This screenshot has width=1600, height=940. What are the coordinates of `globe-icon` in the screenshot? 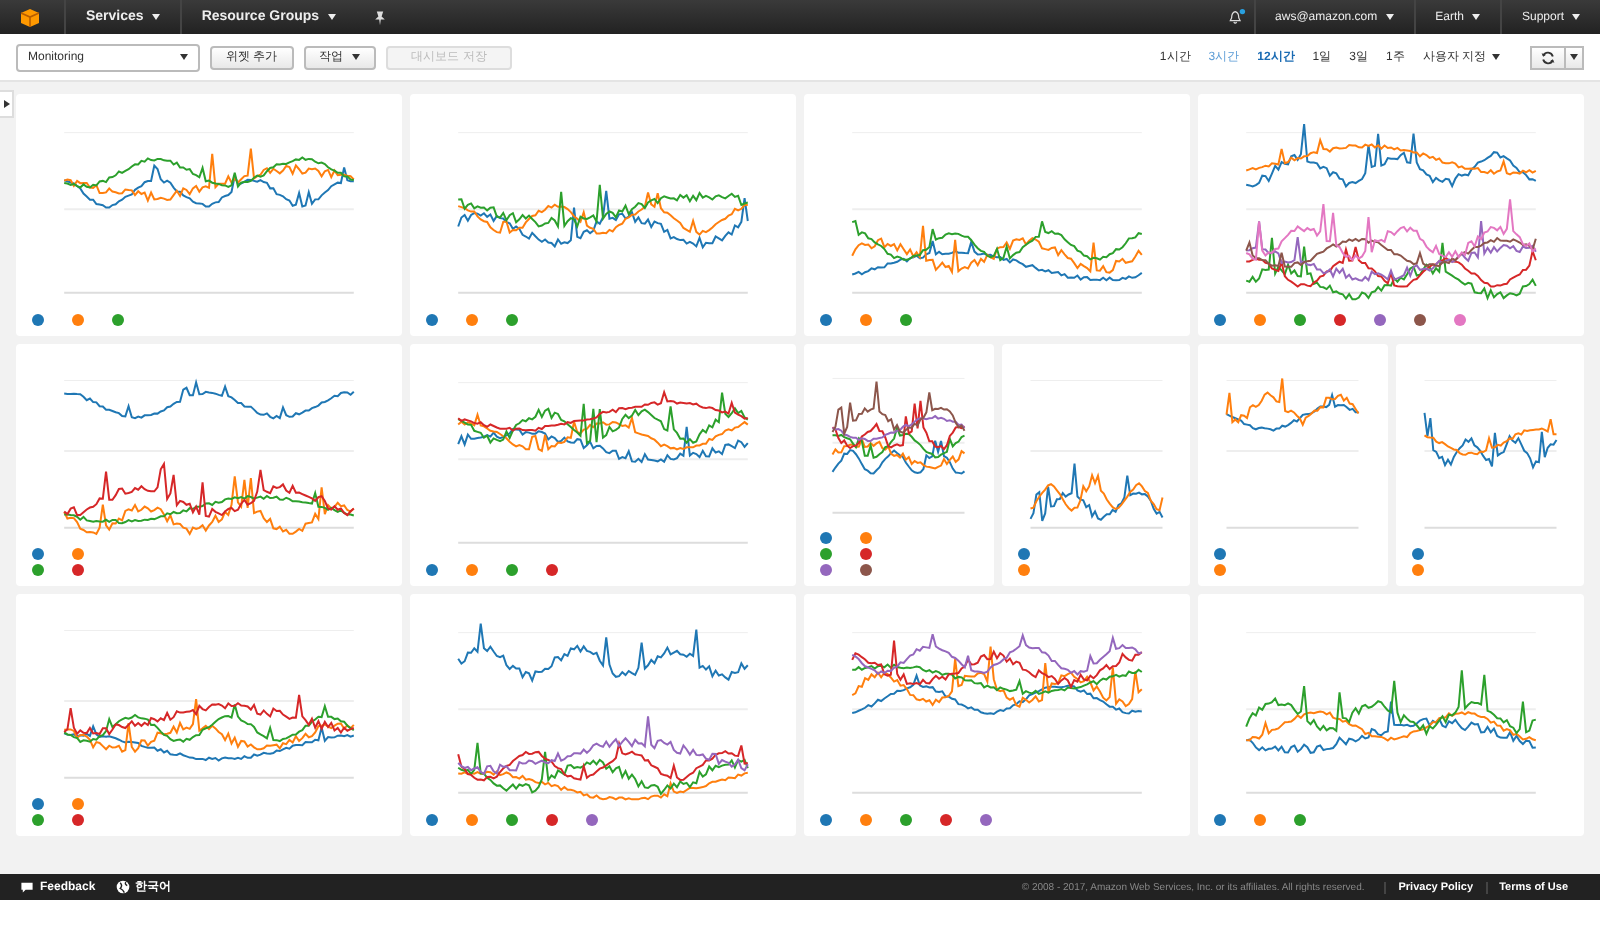 It's located at (122, 887).